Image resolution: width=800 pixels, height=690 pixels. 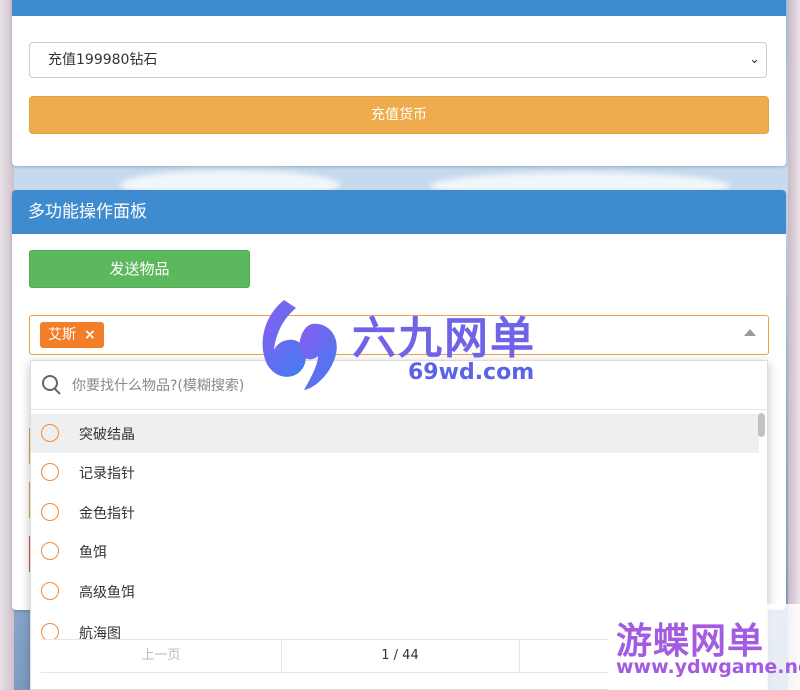 I want to click on item-option-label: 鱼饵, so click(x=93, y=553).